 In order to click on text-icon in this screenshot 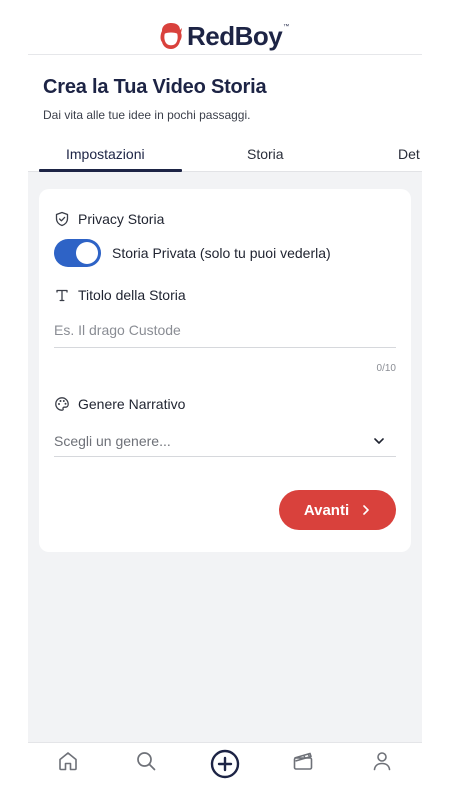, I will do `click(62, 295)`.